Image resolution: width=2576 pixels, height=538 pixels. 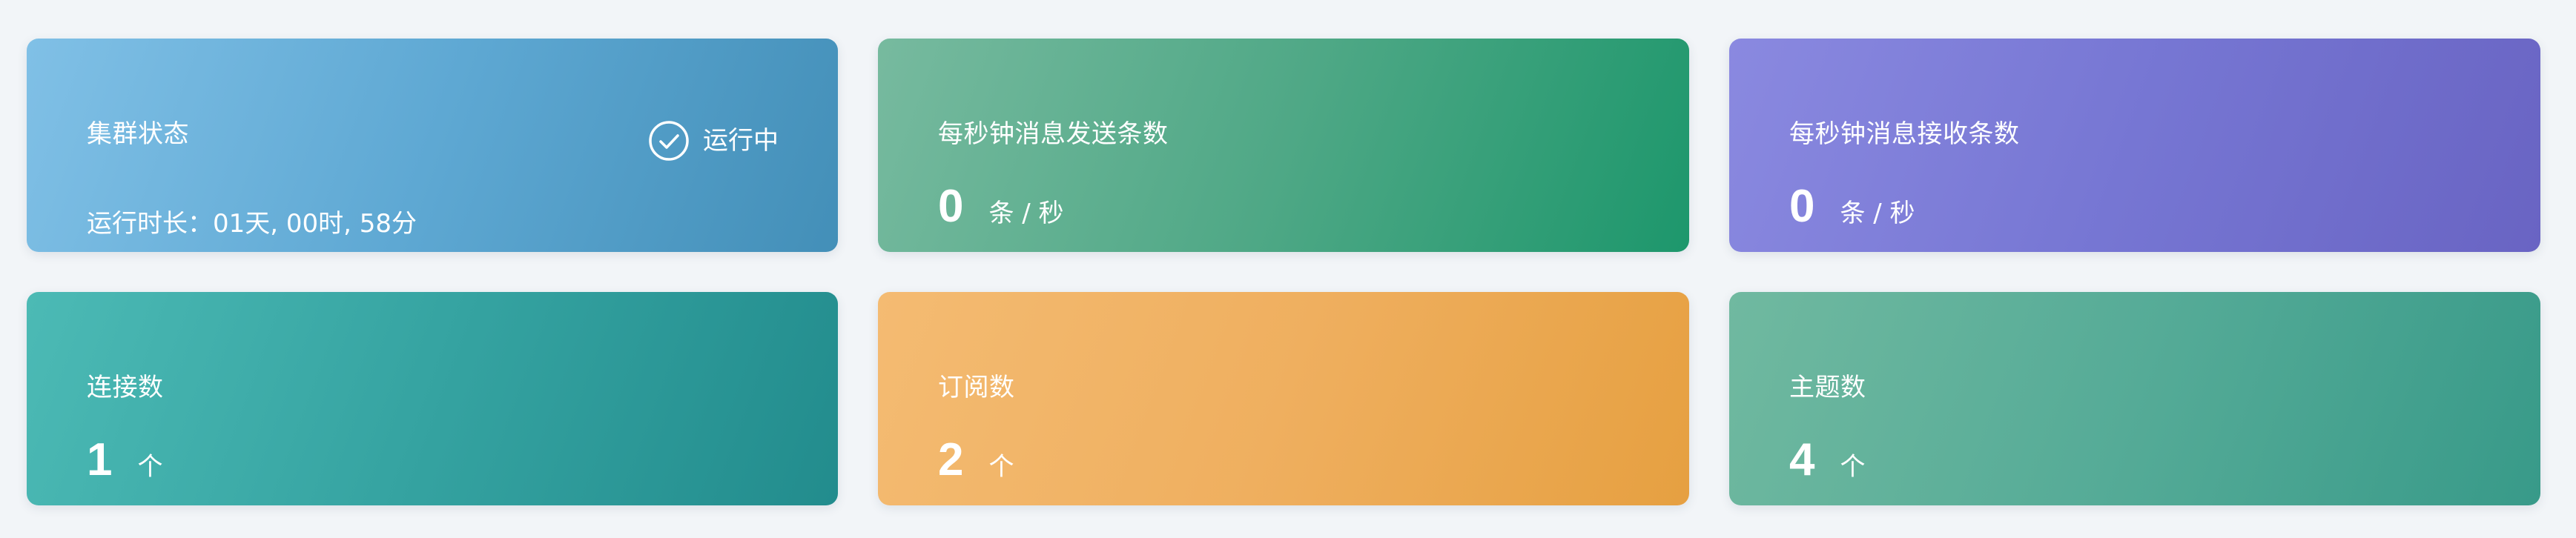 What do you see at coordinates (951, 460) in the screenshot?
I see `subscriptions-value: 2` at bounding box center [951, 460].